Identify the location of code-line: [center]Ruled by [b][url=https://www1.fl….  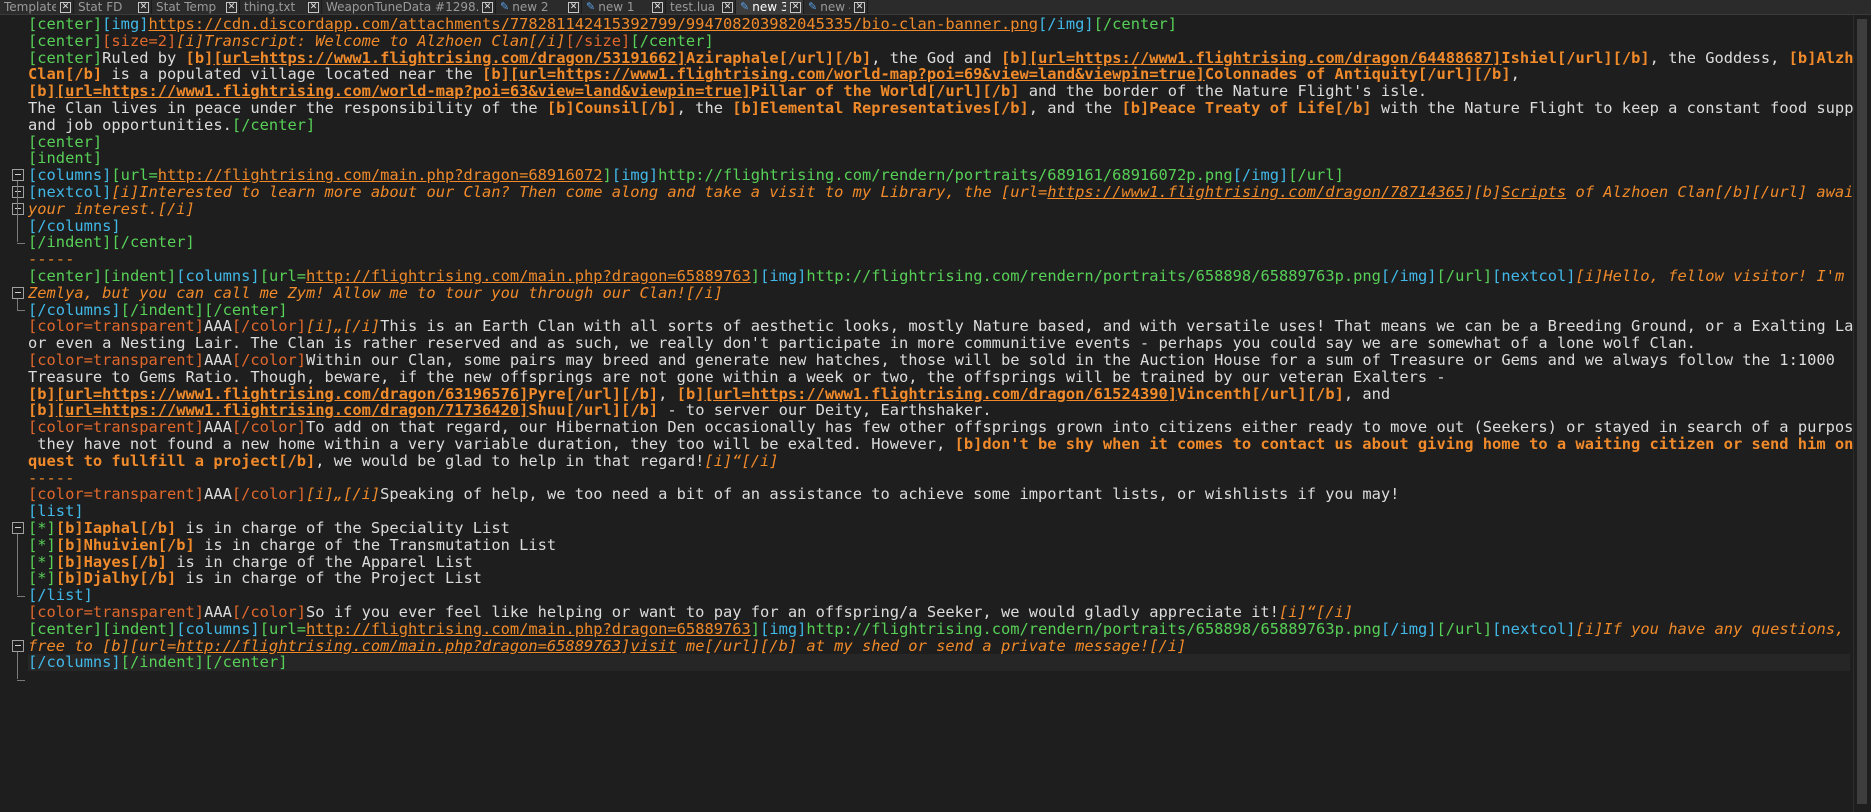
(941, 57).